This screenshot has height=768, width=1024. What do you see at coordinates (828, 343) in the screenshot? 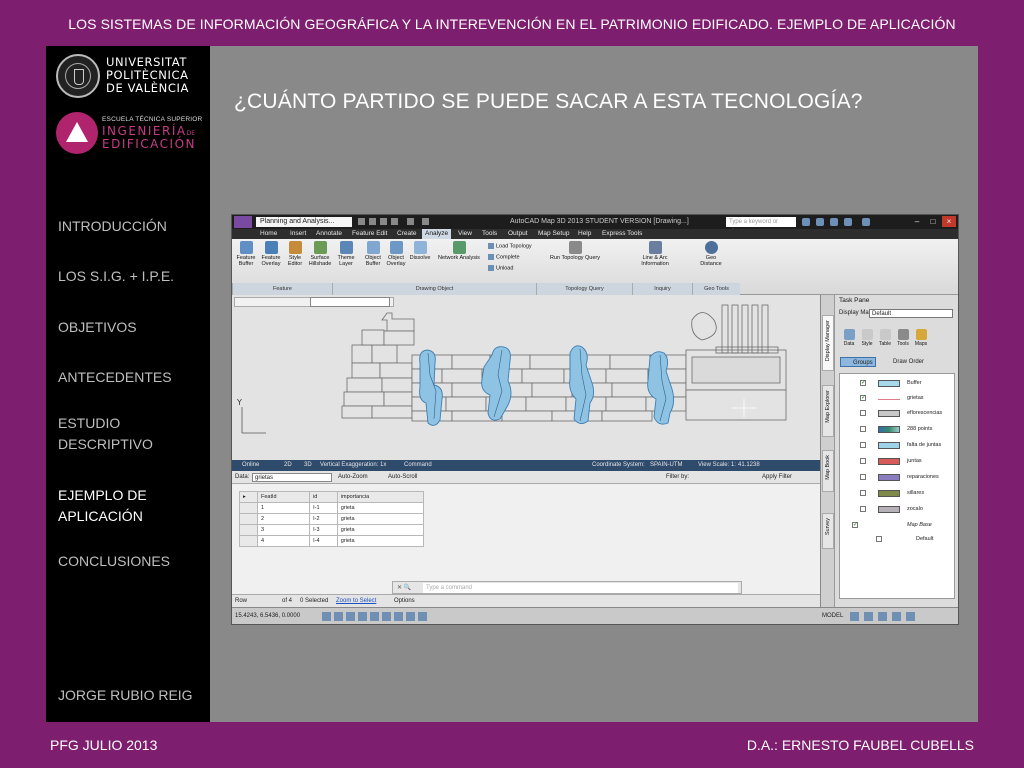
I see `tab-display-manager: Display Manager` at bounding box center [828, 343].